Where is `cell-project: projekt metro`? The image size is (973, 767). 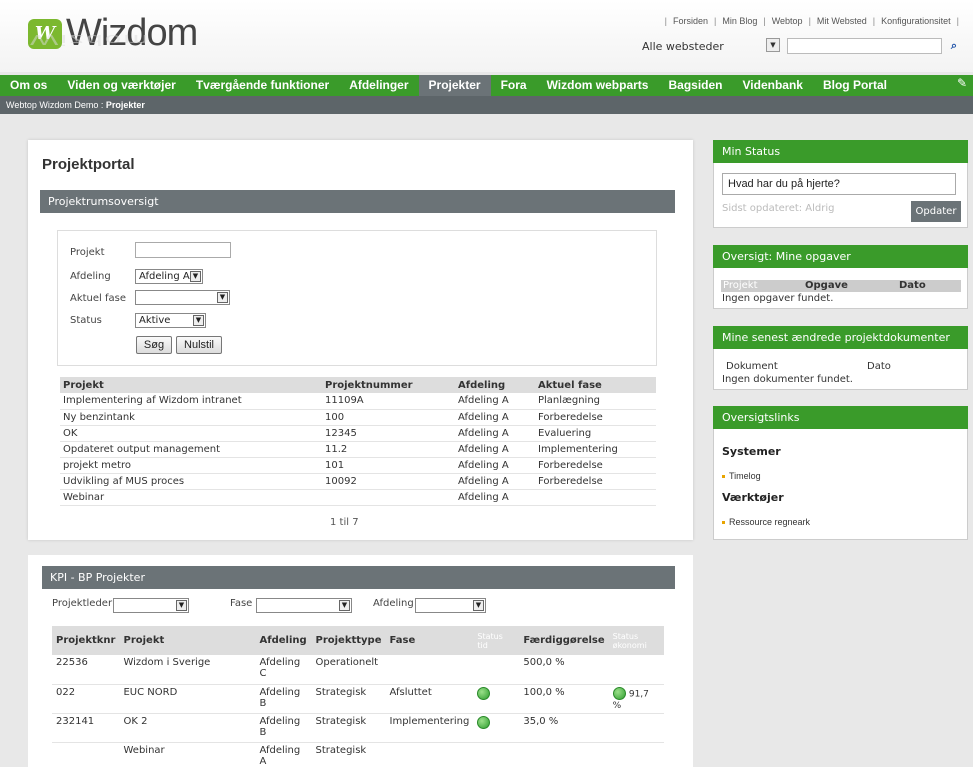 cell-project: projekt metro is located at coordinates (191, 465).